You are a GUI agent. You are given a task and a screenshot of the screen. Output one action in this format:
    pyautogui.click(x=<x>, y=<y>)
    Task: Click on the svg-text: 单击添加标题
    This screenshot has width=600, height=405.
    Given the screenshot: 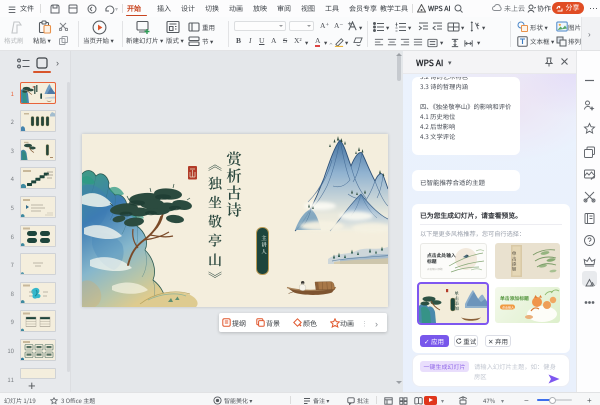 What is the action you would take?
    pyautogui.click(x=514, y=298)
    